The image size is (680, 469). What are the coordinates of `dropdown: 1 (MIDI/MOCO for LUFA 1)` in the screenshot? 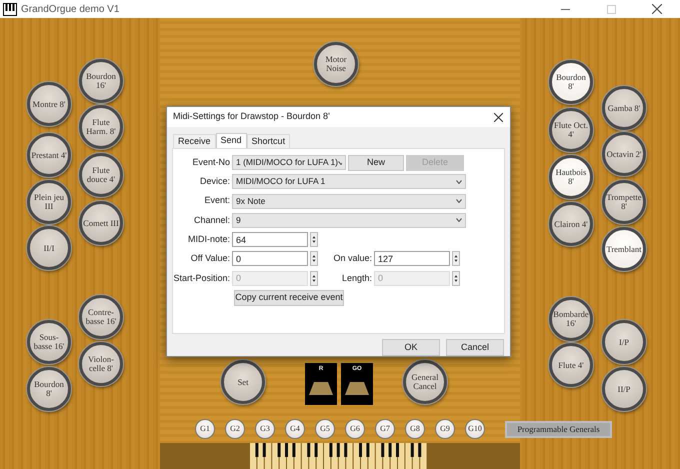 It's located at (289, 162).